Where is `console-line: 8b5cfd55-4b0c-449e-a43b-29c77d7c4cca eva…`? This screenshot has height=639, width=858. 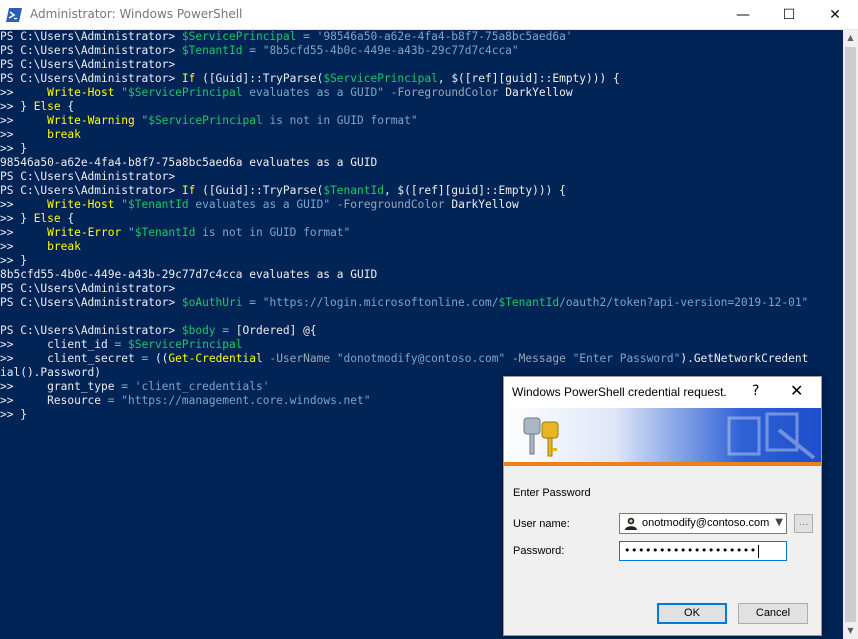
console-line: 8b5cfd55-4b0c-449e-a43b-29c77d7c4cca eva… is located at coordinates (404, 275).